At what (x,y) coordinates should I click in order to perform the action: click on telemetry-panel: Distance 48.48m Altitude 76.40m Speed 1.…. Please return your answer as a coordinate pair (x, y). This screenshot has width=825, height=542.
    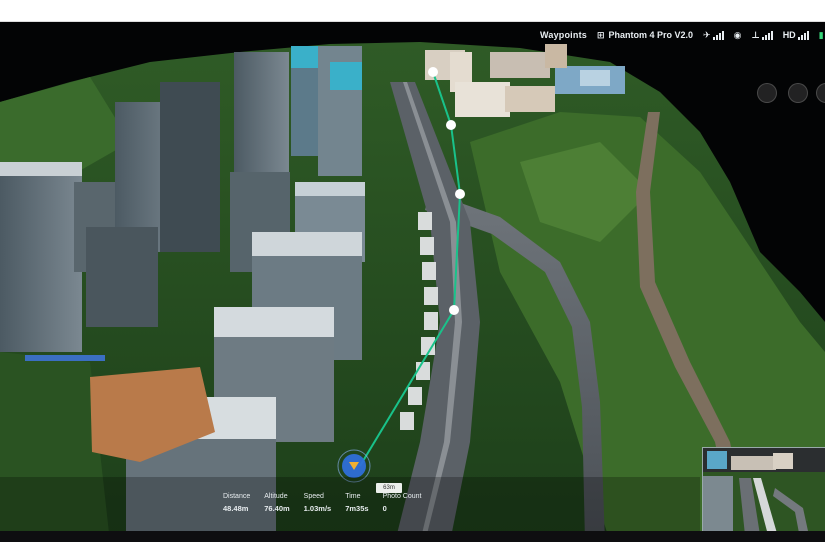
    Looking at the image, I should click on (322, 503).